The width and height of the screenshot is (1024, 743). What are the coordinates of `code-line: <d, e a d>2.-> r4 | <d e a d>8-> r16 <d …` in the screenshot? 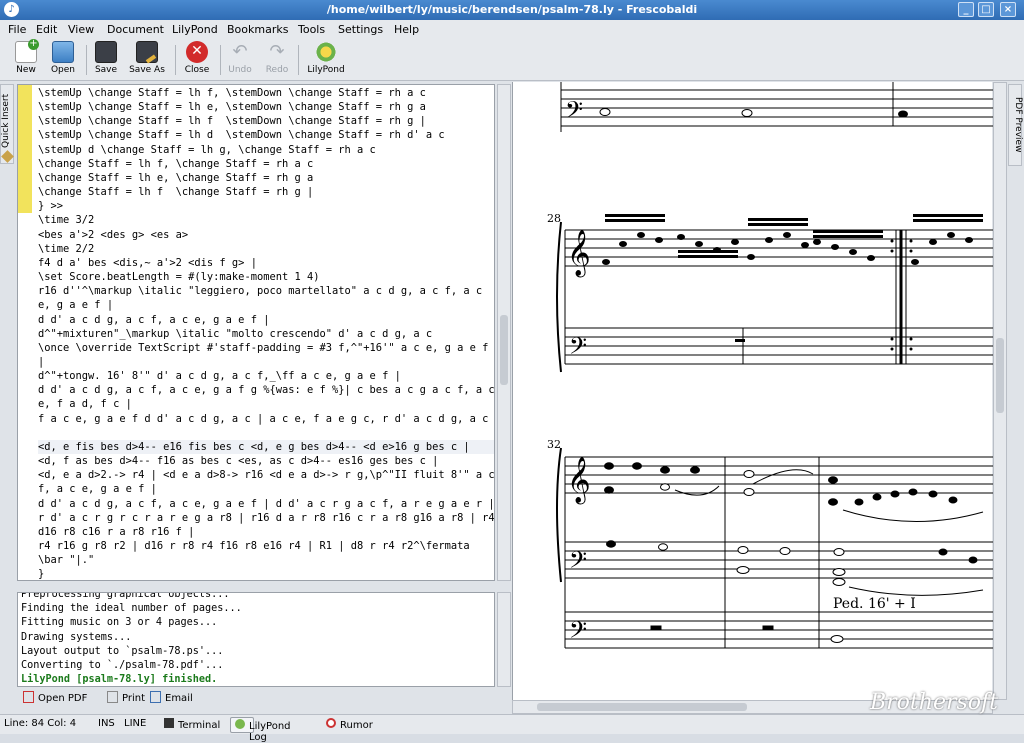 It's located at (266, 475).